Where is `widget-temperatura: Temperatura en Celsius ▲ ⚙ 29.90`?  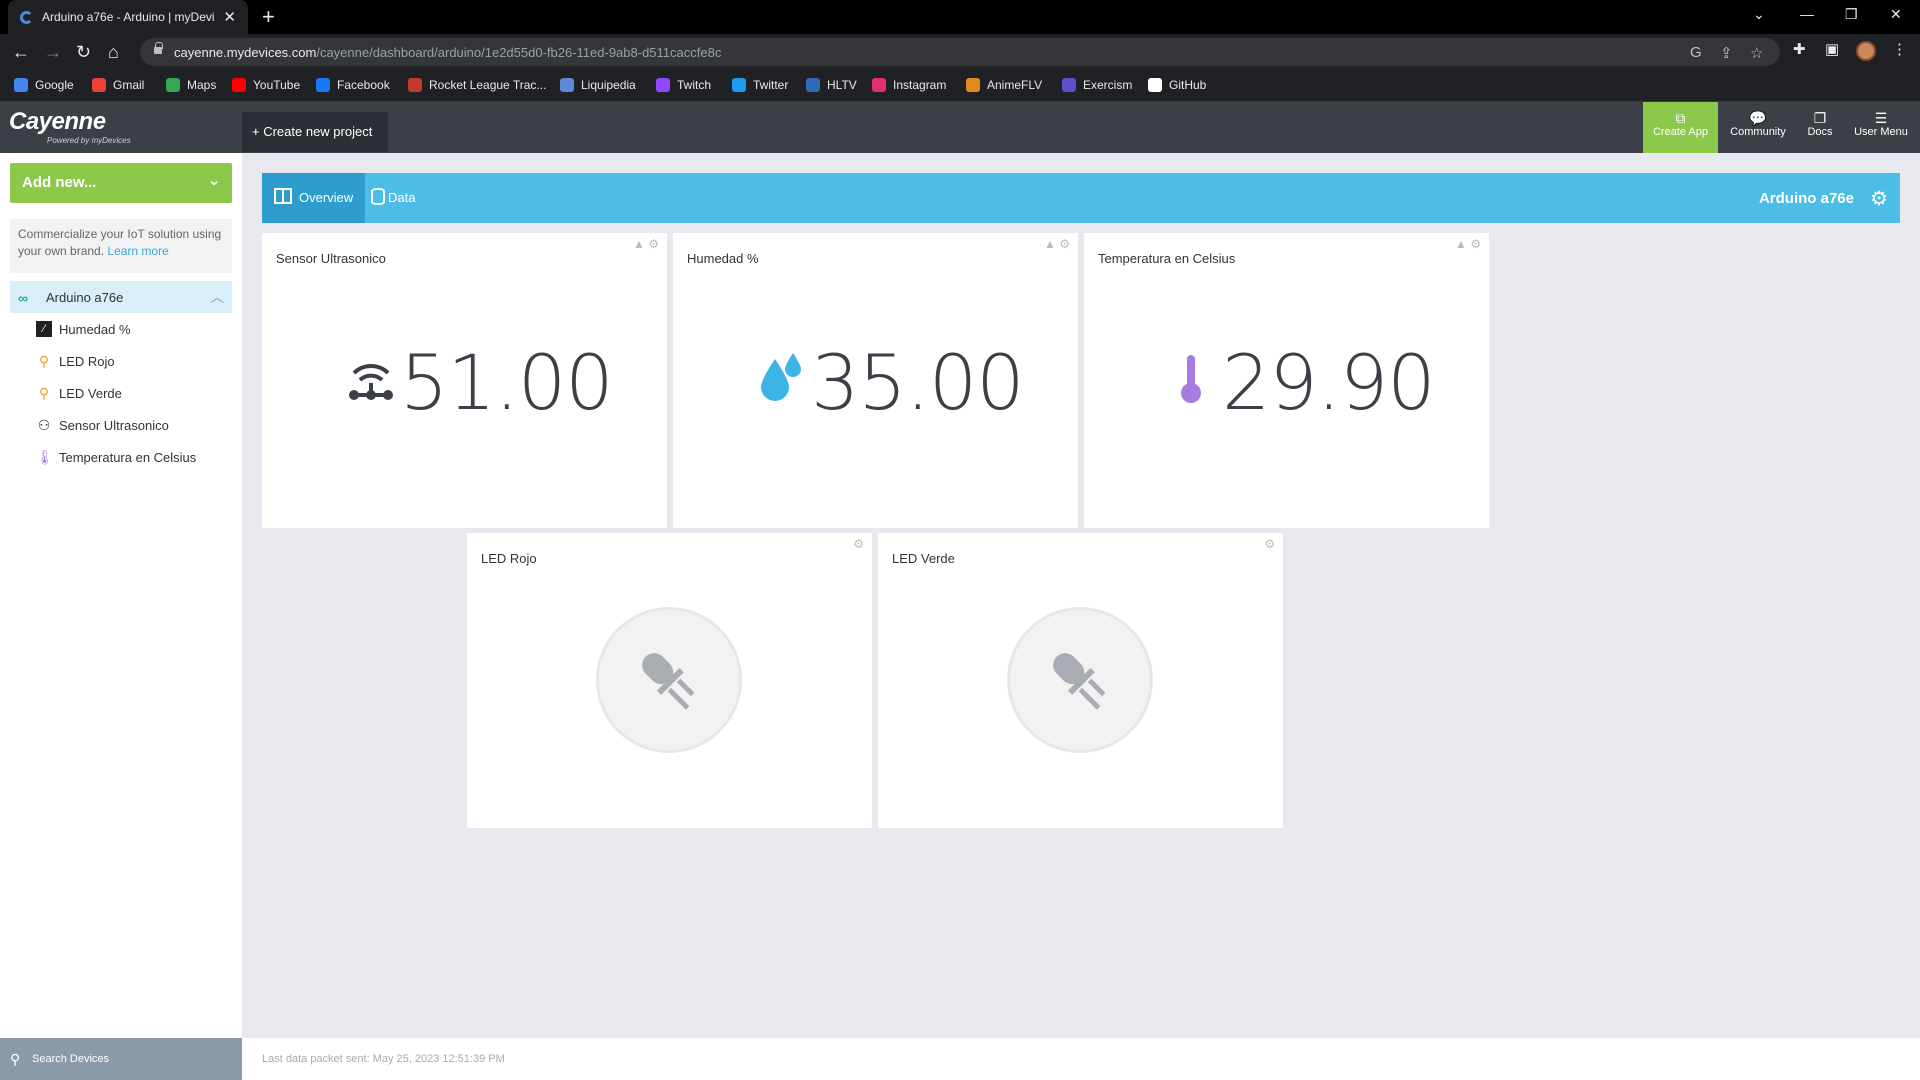
widget-temperatura: Temperatura en Celsius ▲ ⚙ 29.90 is located at coordinates (1286, 380).